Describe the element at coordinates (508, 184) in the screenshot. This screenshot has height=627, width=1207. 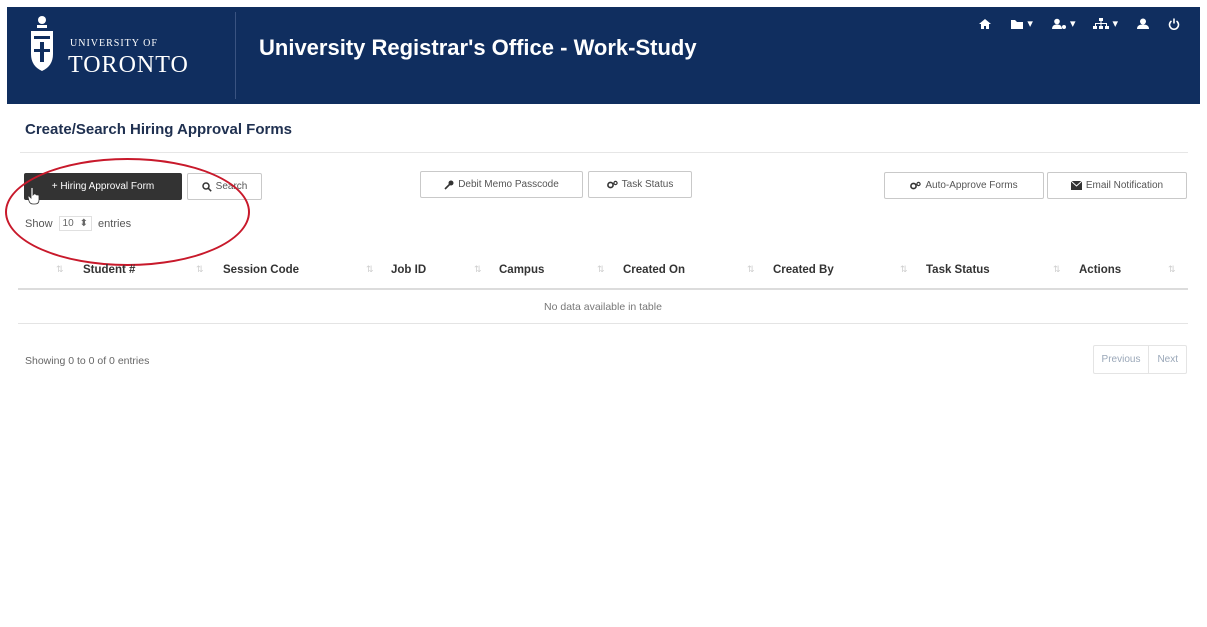
I see `button-label: Debit Memo Passcode` at that location.